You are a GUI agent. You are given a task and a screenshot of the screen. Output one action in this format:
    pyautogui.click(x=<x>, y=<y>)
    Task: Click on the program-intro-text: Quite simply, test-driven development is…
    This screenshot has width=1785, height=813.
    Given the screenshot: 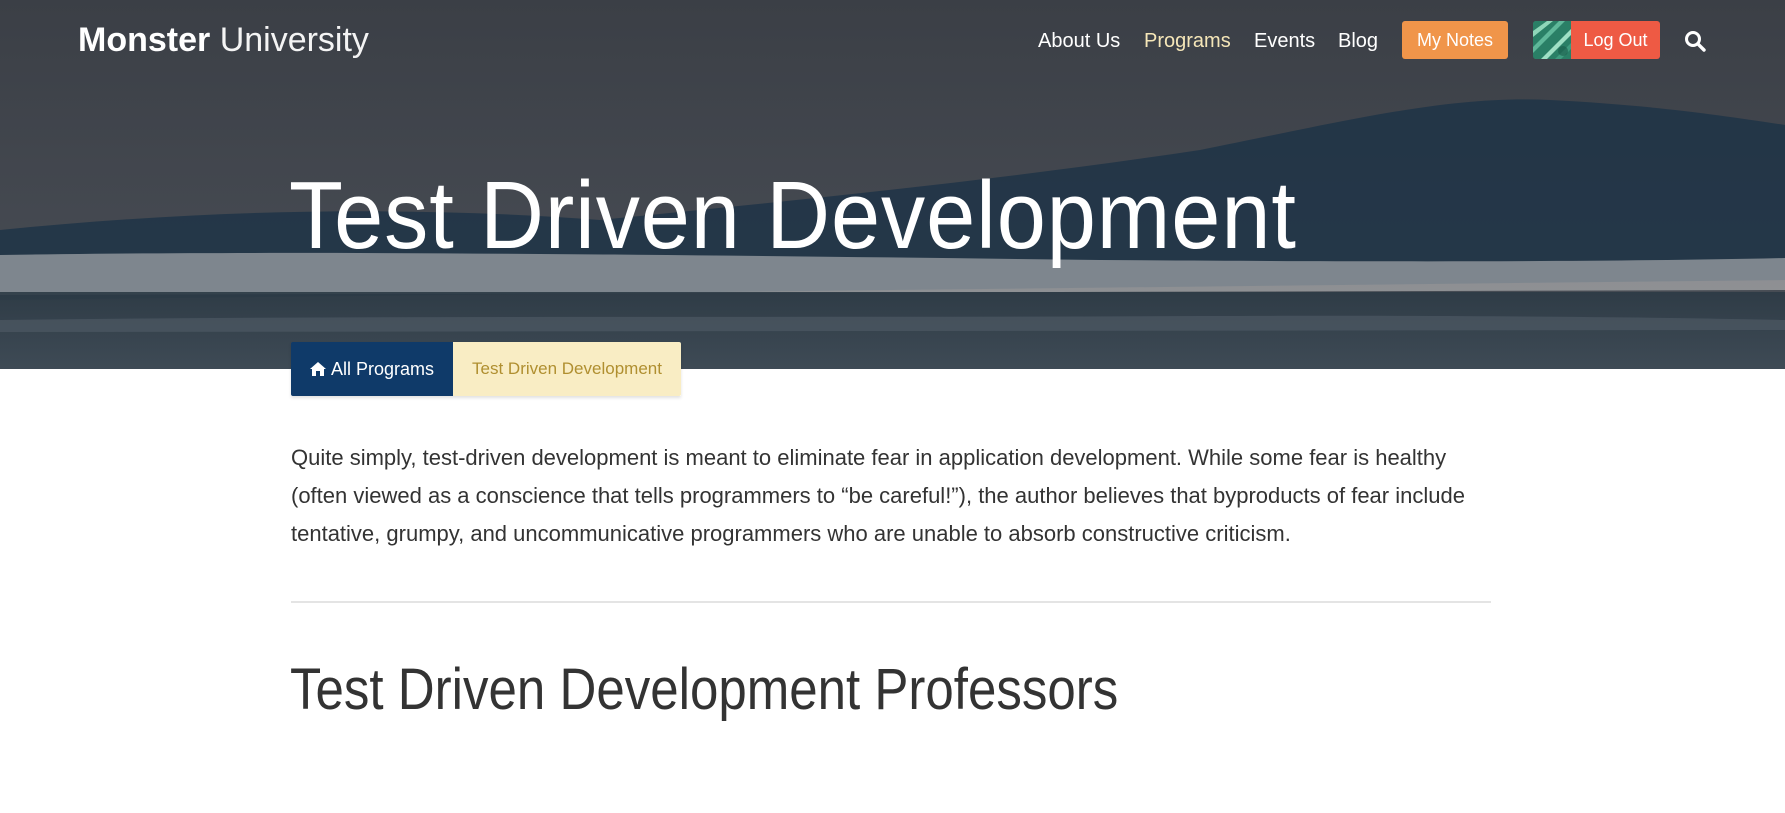 What is the action you would take?
    pyautogui.click(x=878, y=495)
    